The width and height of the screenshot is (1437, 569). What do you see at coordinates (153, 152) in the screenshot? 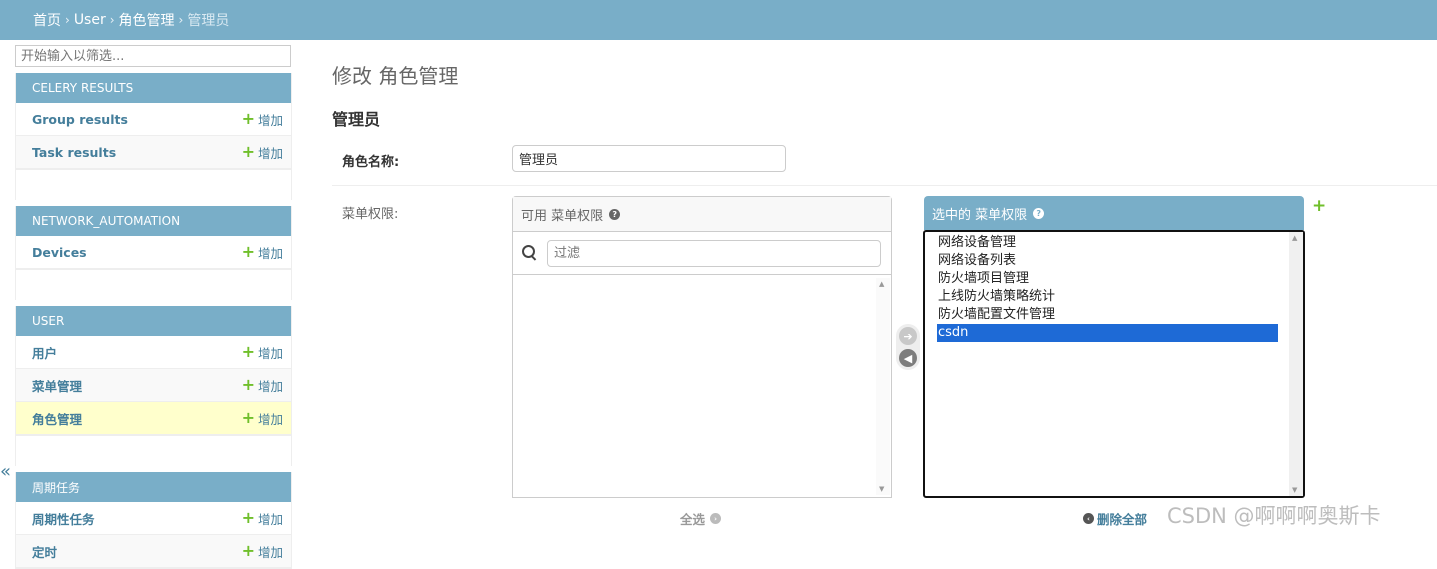
I see `model-row-task-results: Task results + 增加` at bounding box center [153, 152].